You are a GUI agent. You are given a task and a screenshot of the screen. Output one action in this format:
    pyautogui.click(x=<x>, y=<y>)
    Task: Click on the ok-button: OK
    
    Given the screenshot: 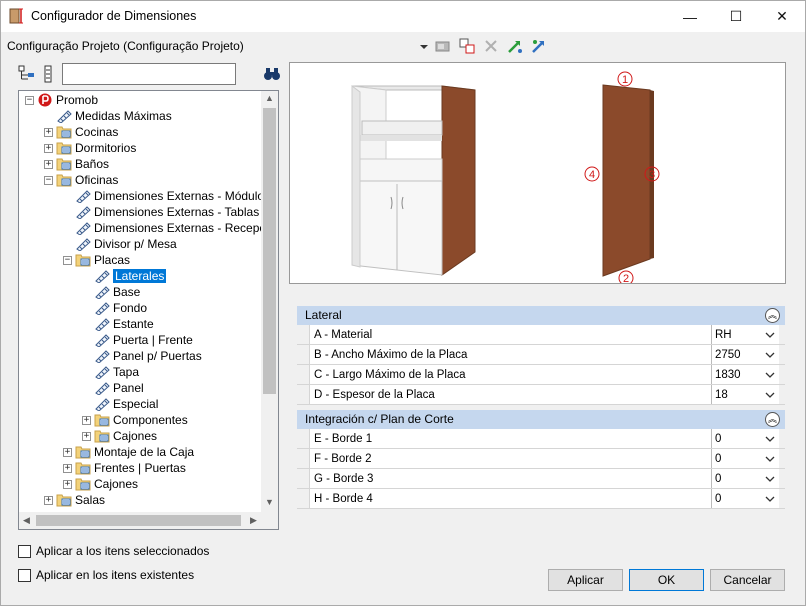 What is the action you would take?
    pyautogui.click(x=666, y=580)
    